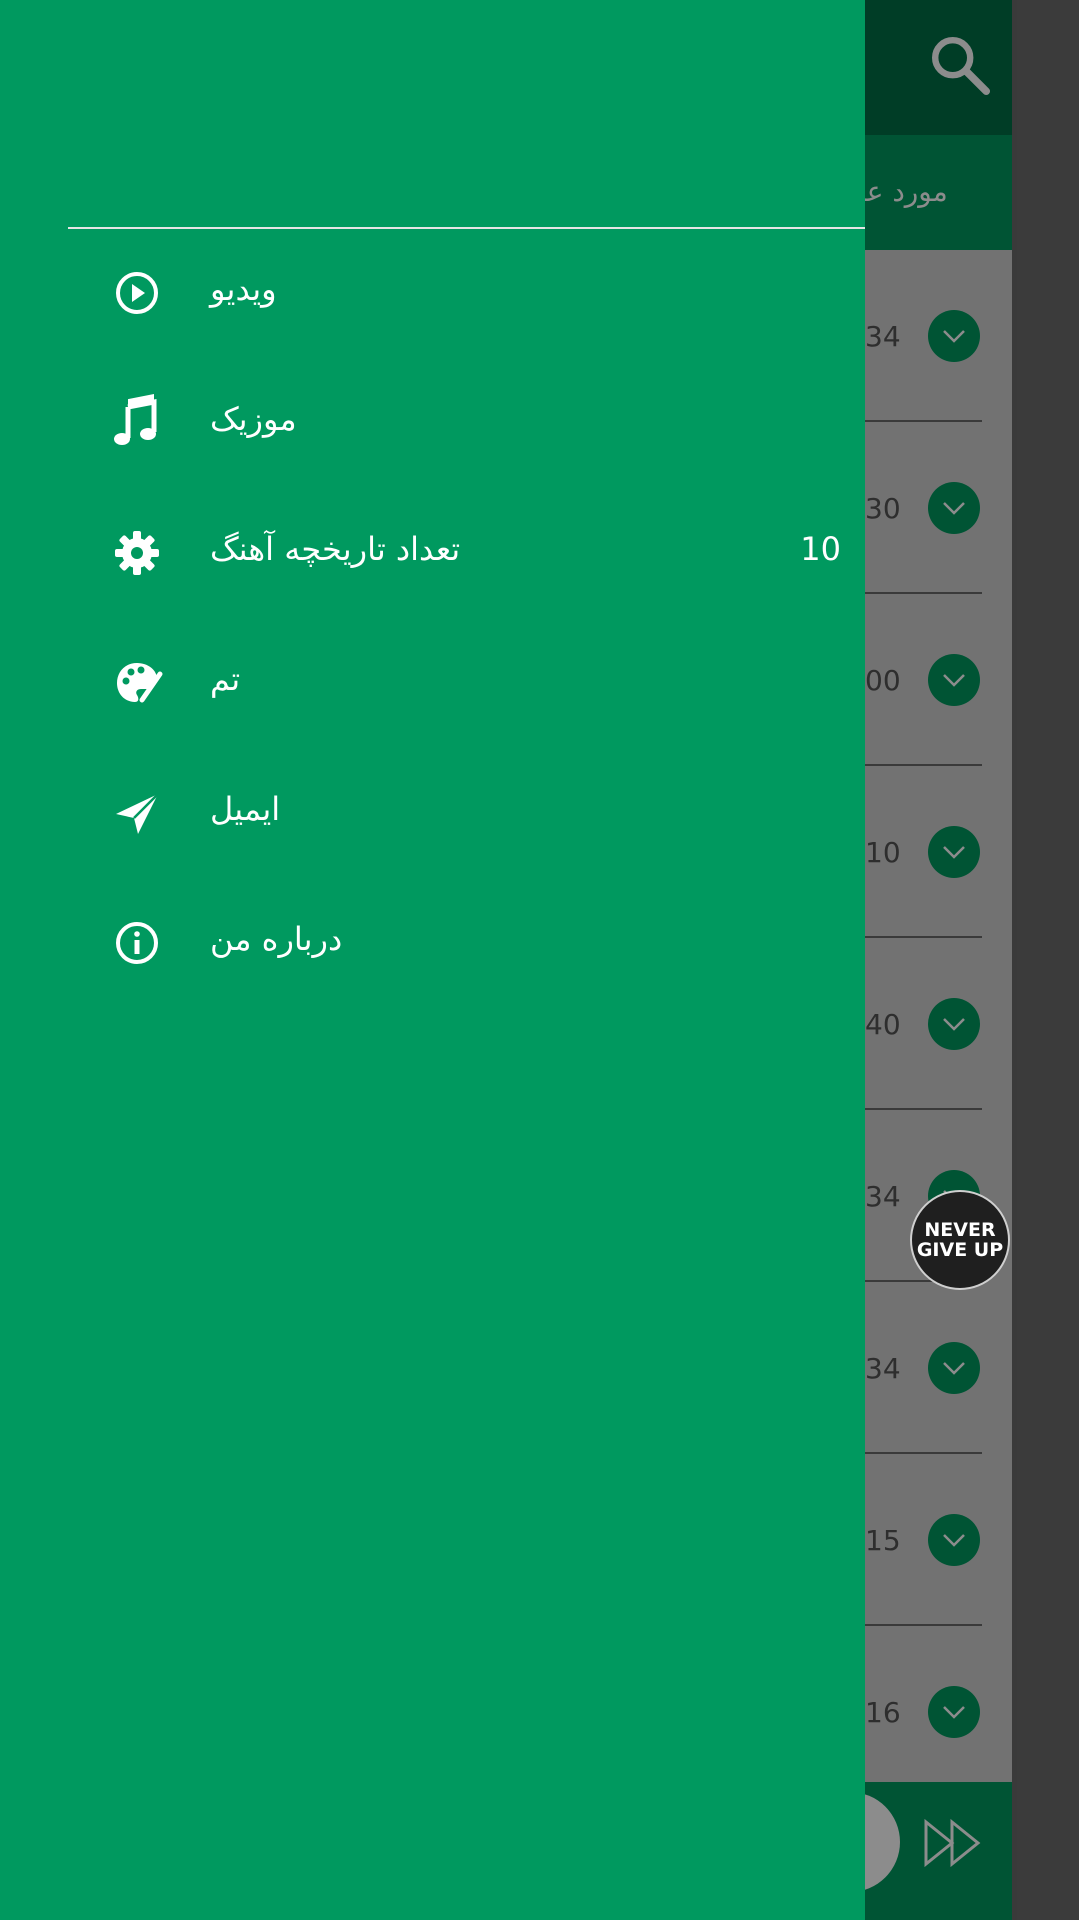 Image resolution: width=1079 pixels, height=1920 pixels. I want to click on palette-icon, so click(137, 683).